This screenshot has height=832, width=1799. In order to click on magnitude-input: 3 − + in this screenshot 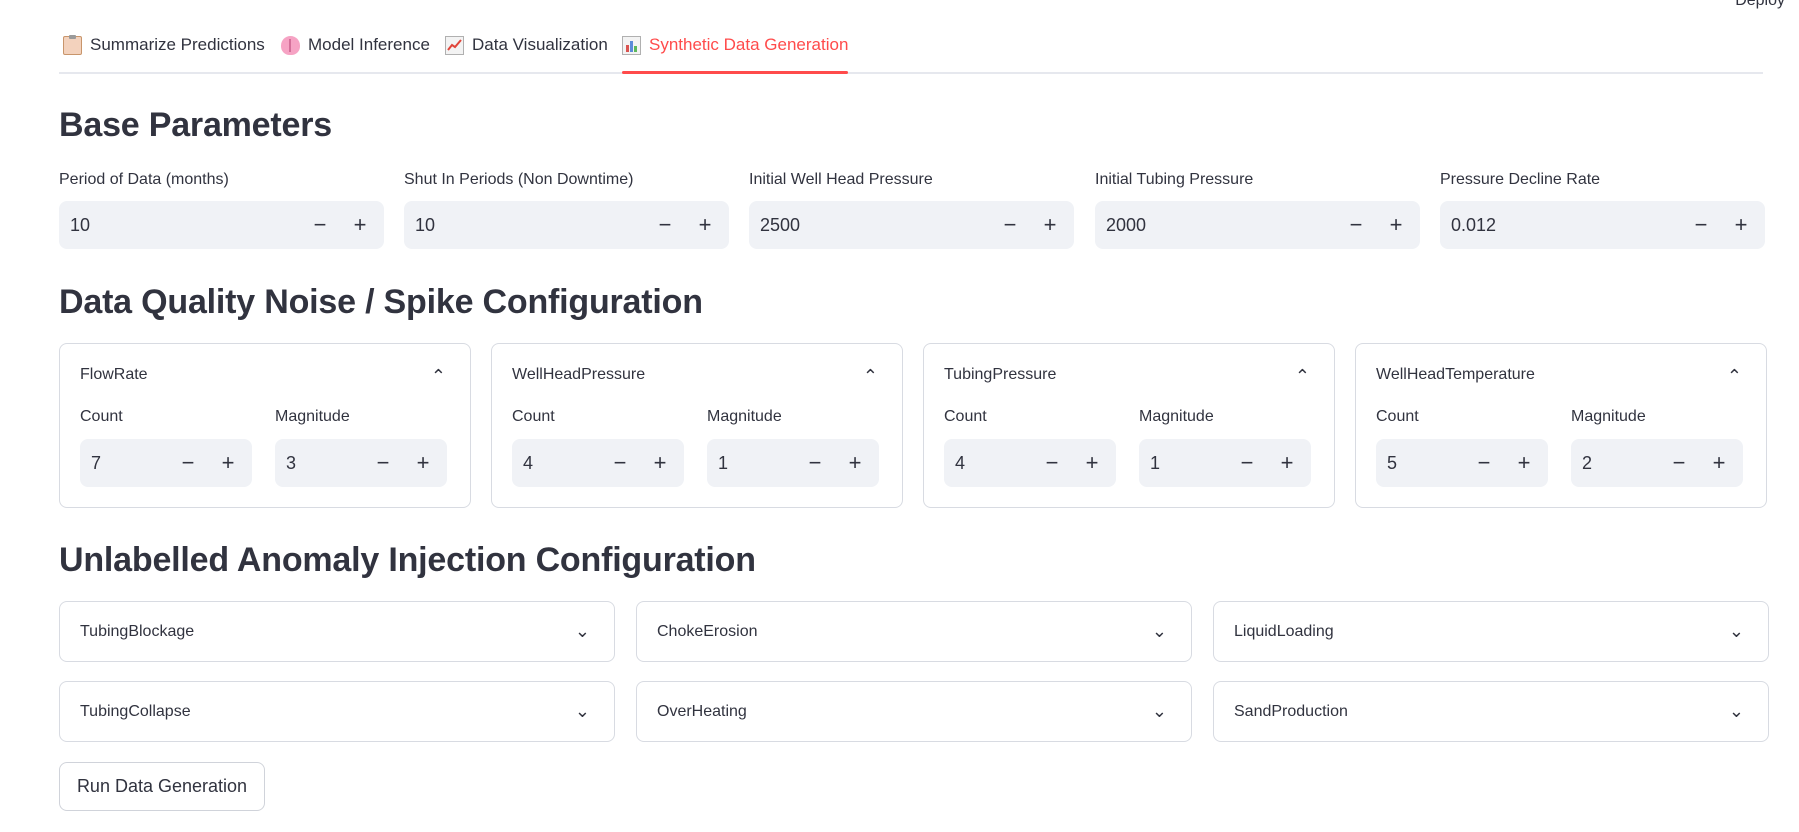, I will do `click(361, 463)`.